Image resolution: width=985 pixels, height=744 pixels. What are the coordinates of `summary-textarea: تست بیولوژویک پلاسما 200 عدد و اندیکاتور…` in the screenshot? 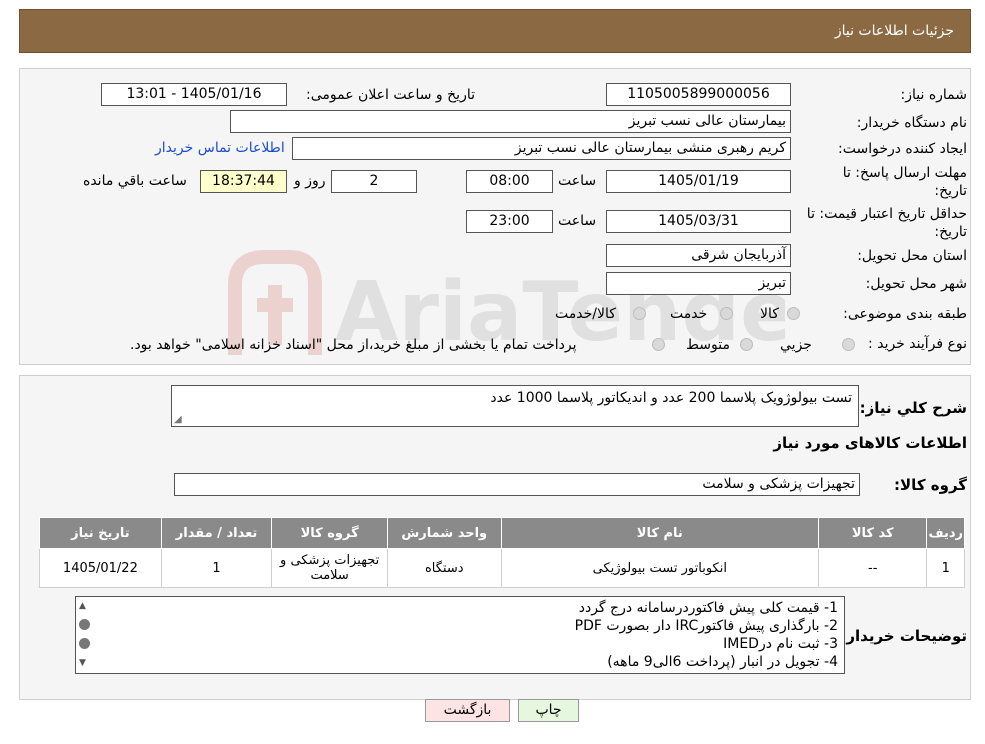 It's located at (515, 406).